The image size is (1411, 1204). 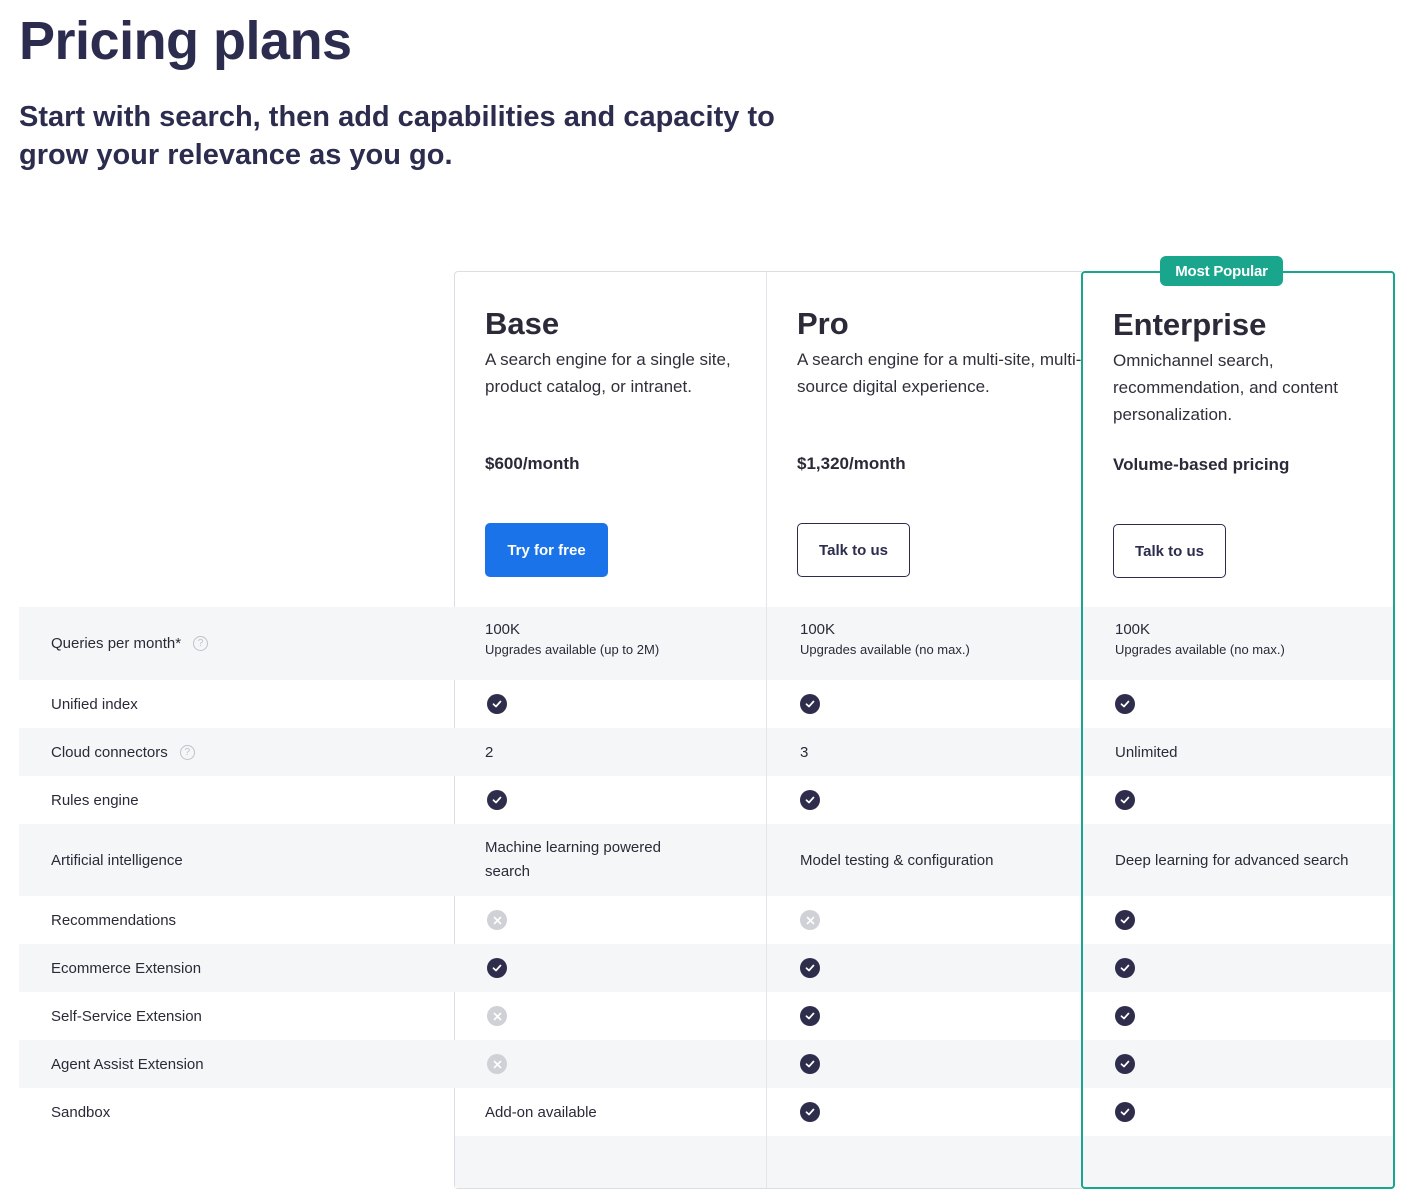 I want to click on feature-label-text: Artificial intelligence, so click(x=117, y=860).